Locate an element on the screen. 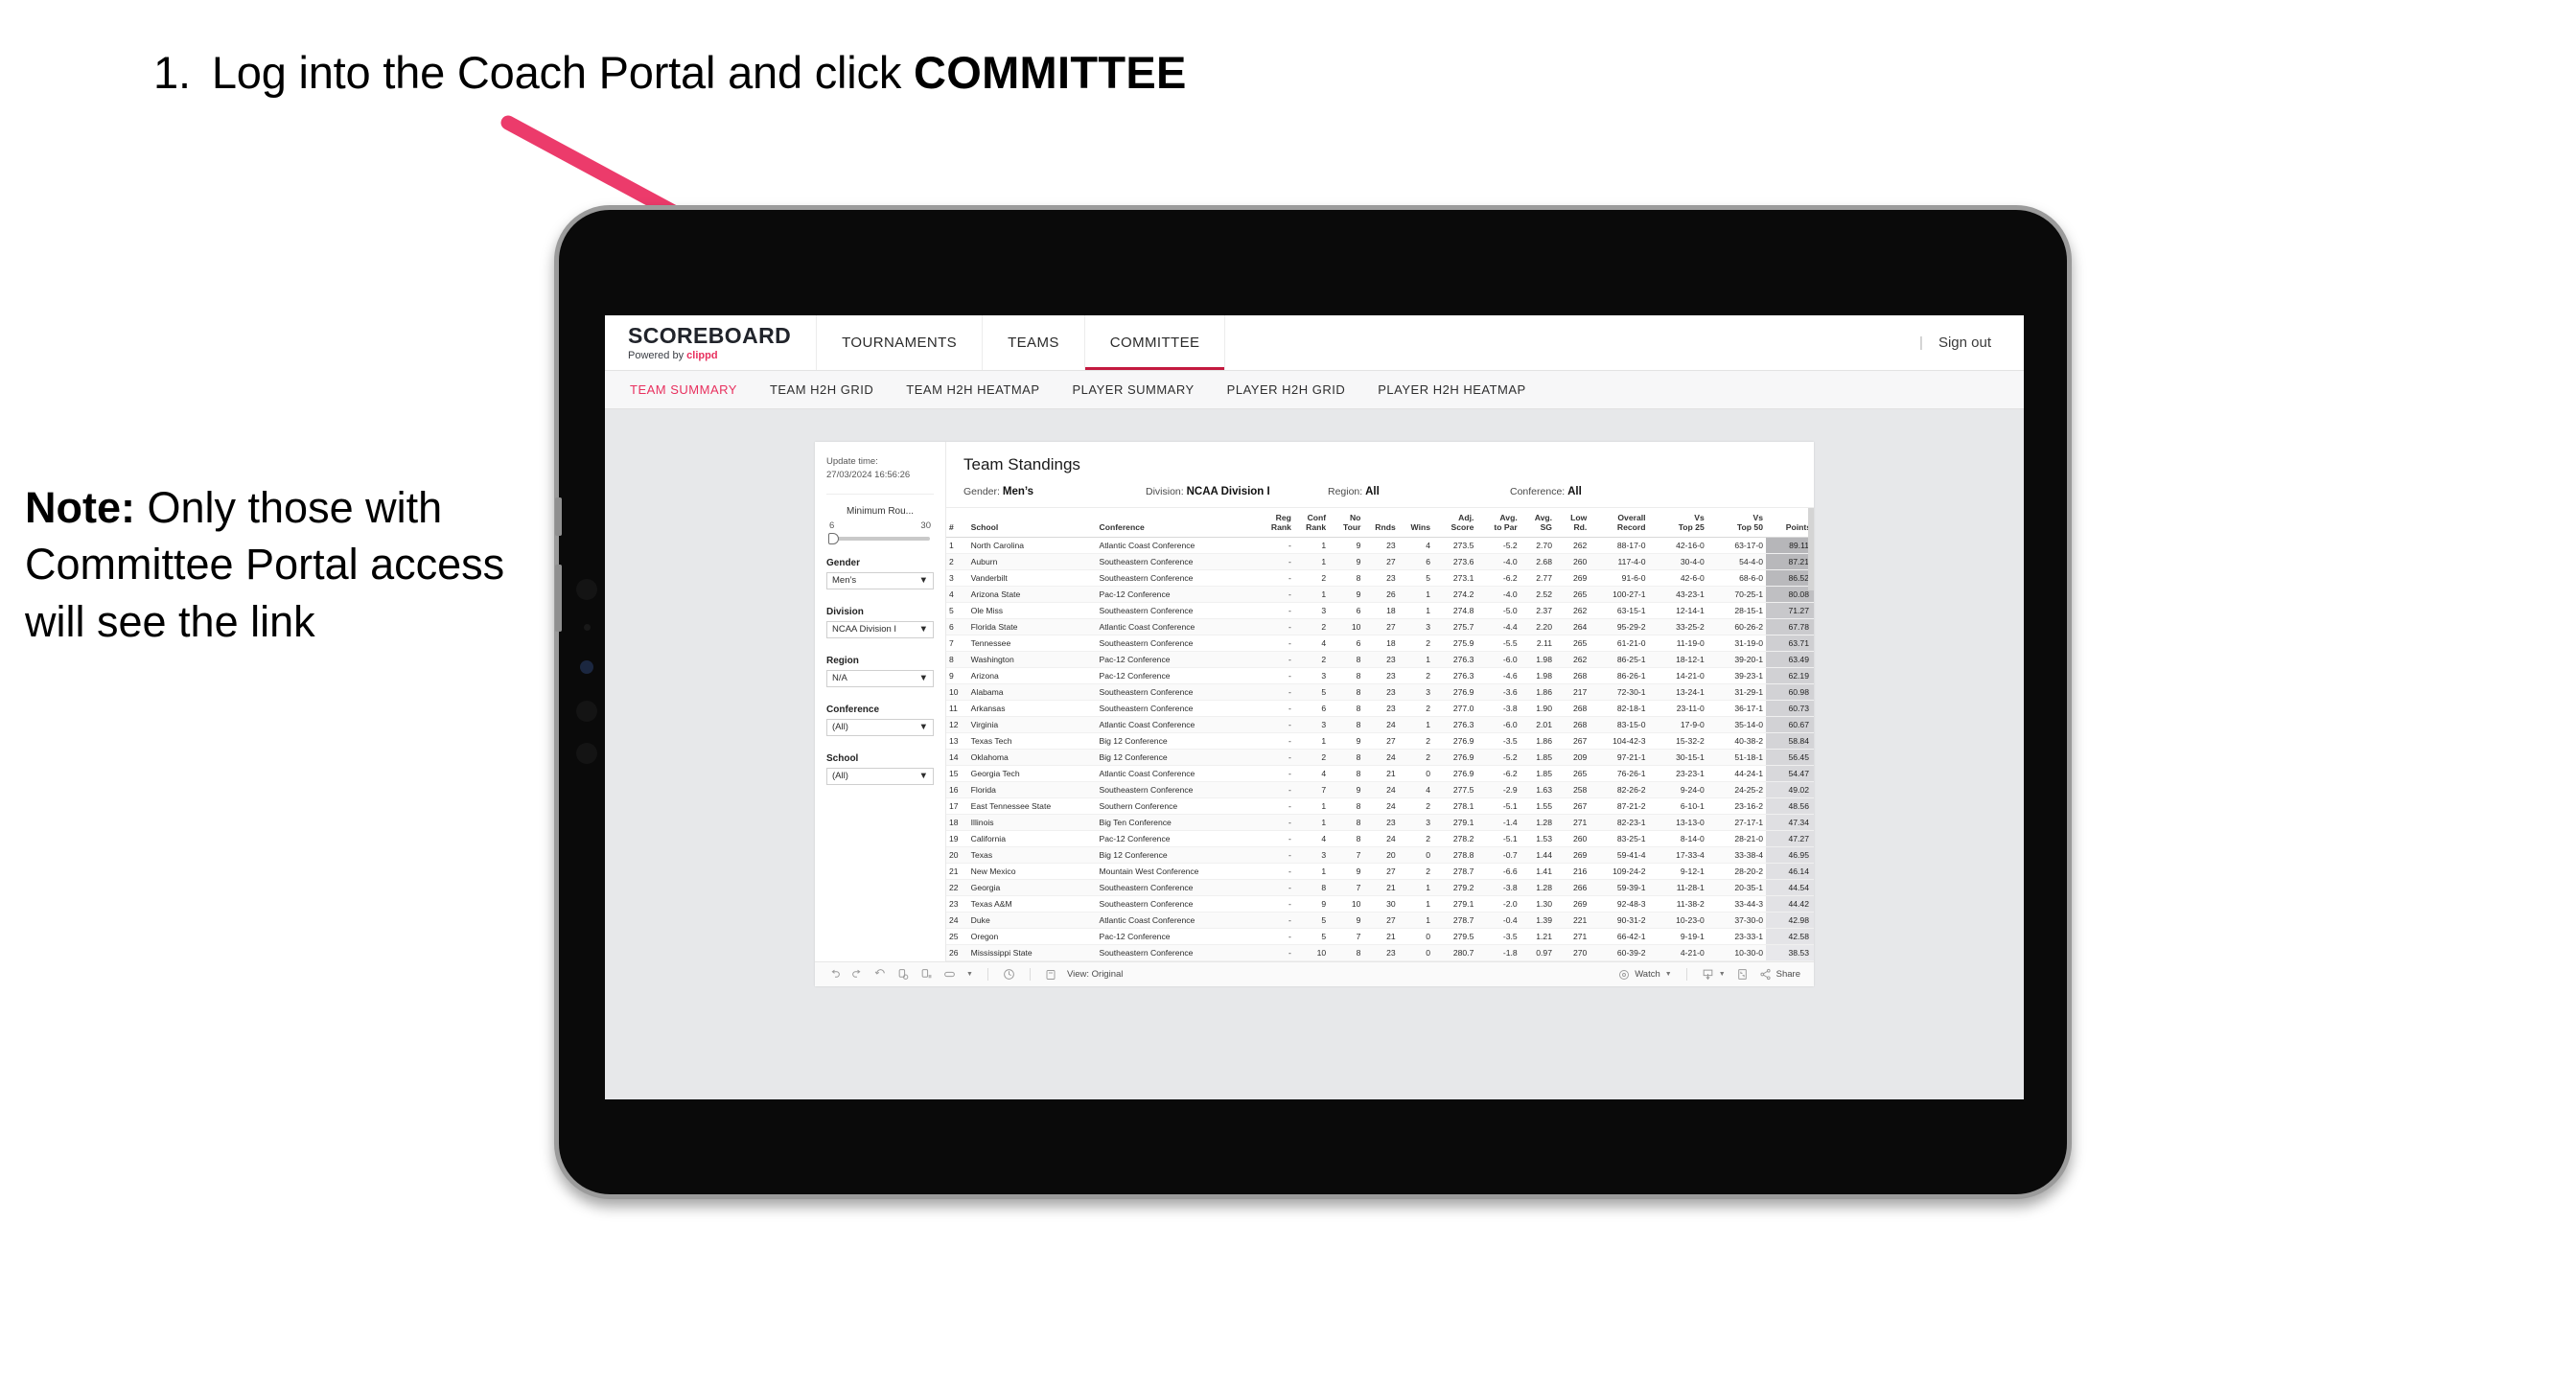 Image resolution: width=2576 pixels, height=1386 pixels. download-button: ▼ is located at coordinates (1714, 975).